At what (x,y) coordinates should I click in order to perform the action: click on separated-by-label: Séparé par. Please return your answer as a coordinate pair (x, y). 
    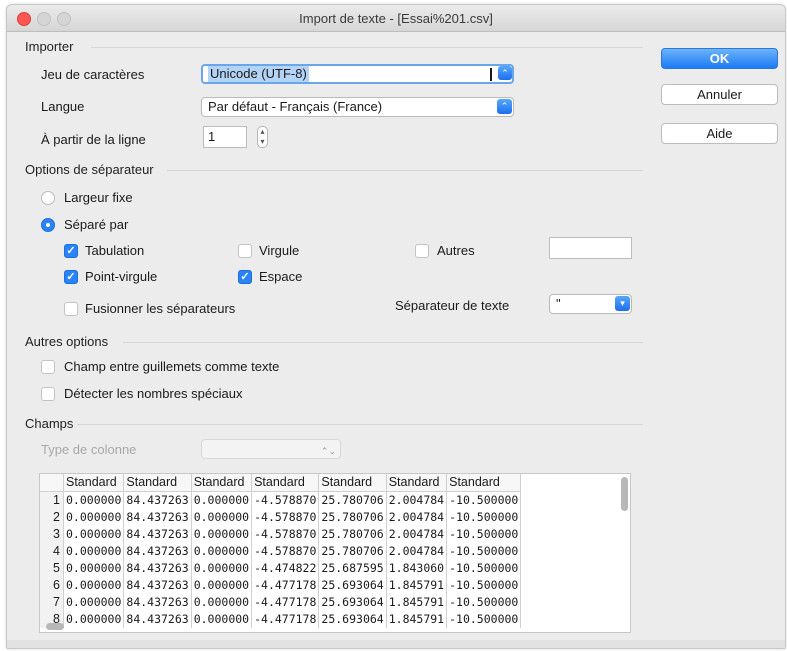
    Looking at the image, I should click on (96, 224).